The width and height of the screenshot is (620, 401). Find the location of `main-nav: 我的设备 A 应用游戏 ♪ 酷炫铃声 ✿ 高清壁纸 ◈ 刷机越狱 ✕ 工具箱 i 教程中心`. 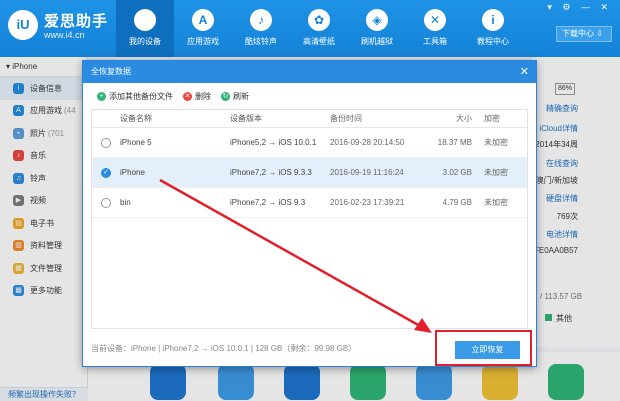

main-nav: 我的设备 A 应用游戏 ♪ 酷炫铃声 ✿ 高清壁纸 ◈ 刷机越狱 ✕ 工具箱 i 教程中心 is located at coordinates (319, 28).